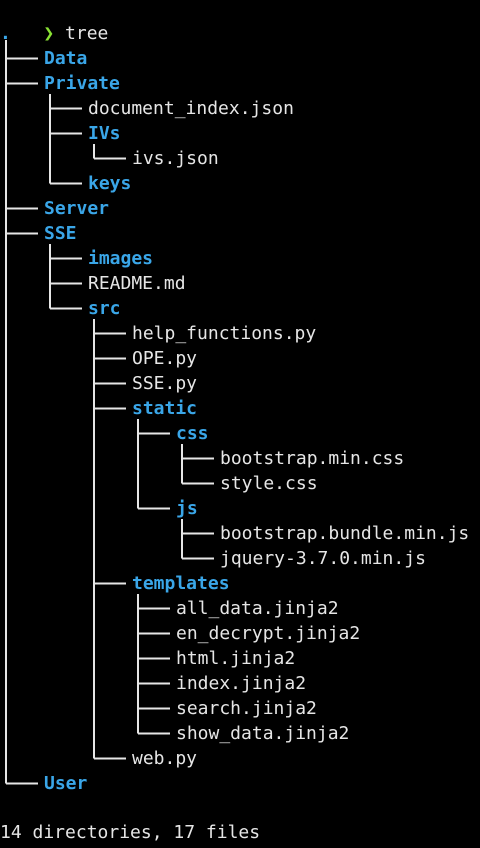  Describe the element at coordinates (323, 558) in the screenshot. I see `tree-file-item: jquery-3.7.0.min.js` at that location.